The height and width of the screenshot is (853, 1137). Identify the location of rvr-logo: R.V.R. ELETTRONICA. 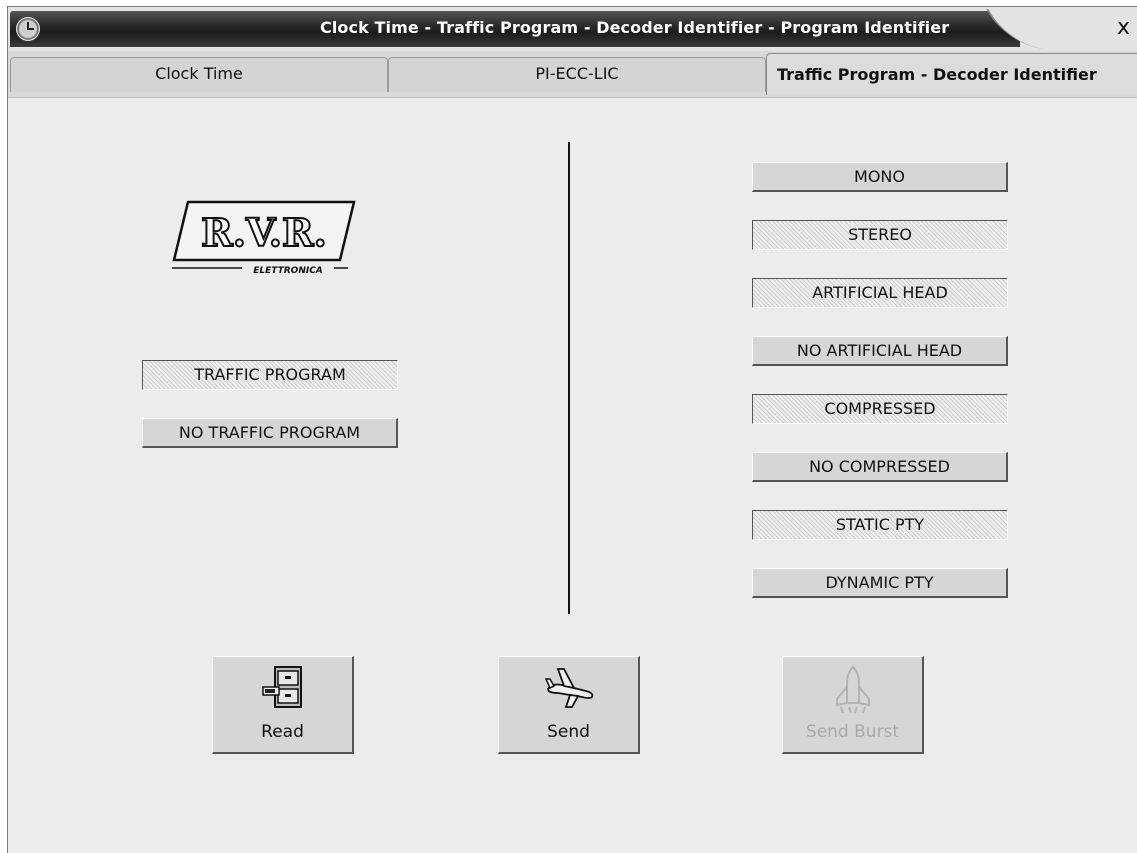
(264, 238).